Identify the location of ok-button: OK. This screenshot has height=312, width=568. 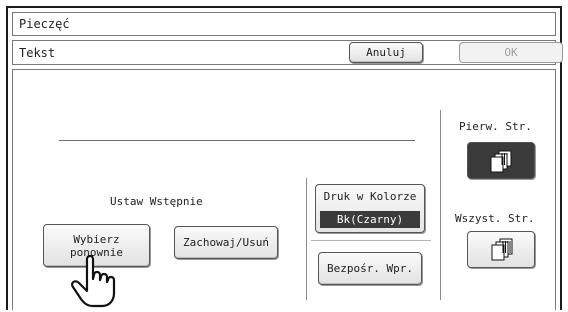
(511, 52).